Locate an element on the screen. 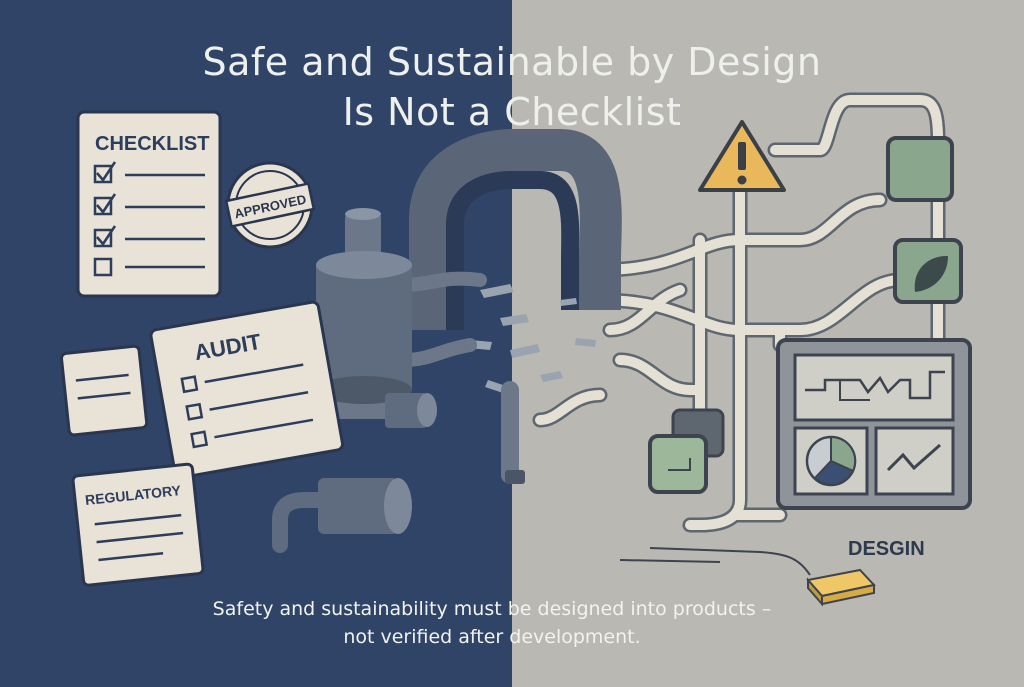 This screenshot has height=687, width=1024. pie-chart-icon is located at coordinates (831, 461).